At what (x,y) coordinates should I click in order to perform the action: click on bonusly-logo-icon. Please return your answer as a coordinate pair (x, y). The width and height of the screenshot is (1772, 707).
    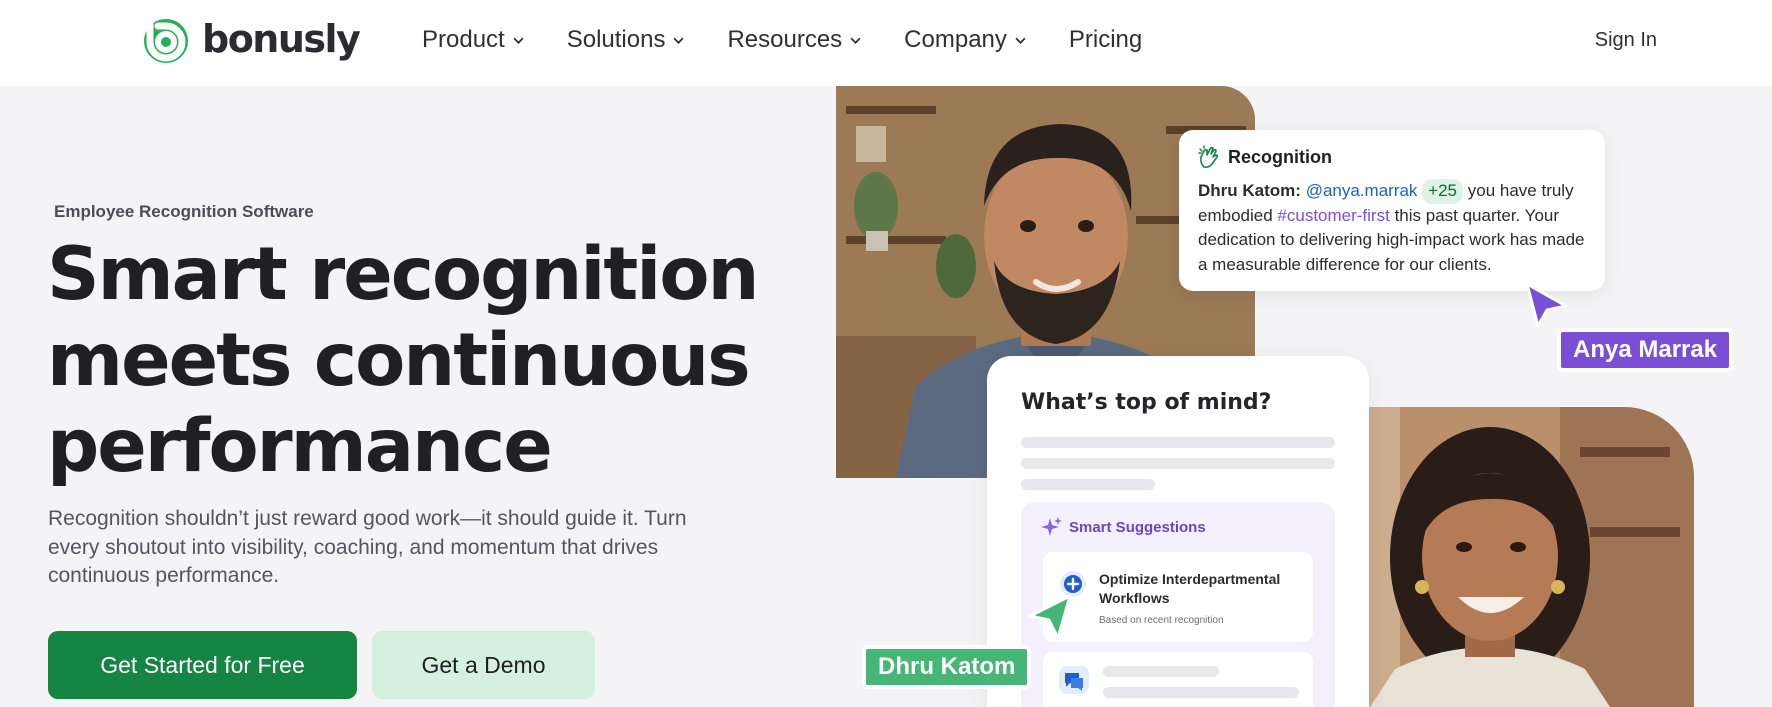
    Looking at the image, I should click on (166, 38).